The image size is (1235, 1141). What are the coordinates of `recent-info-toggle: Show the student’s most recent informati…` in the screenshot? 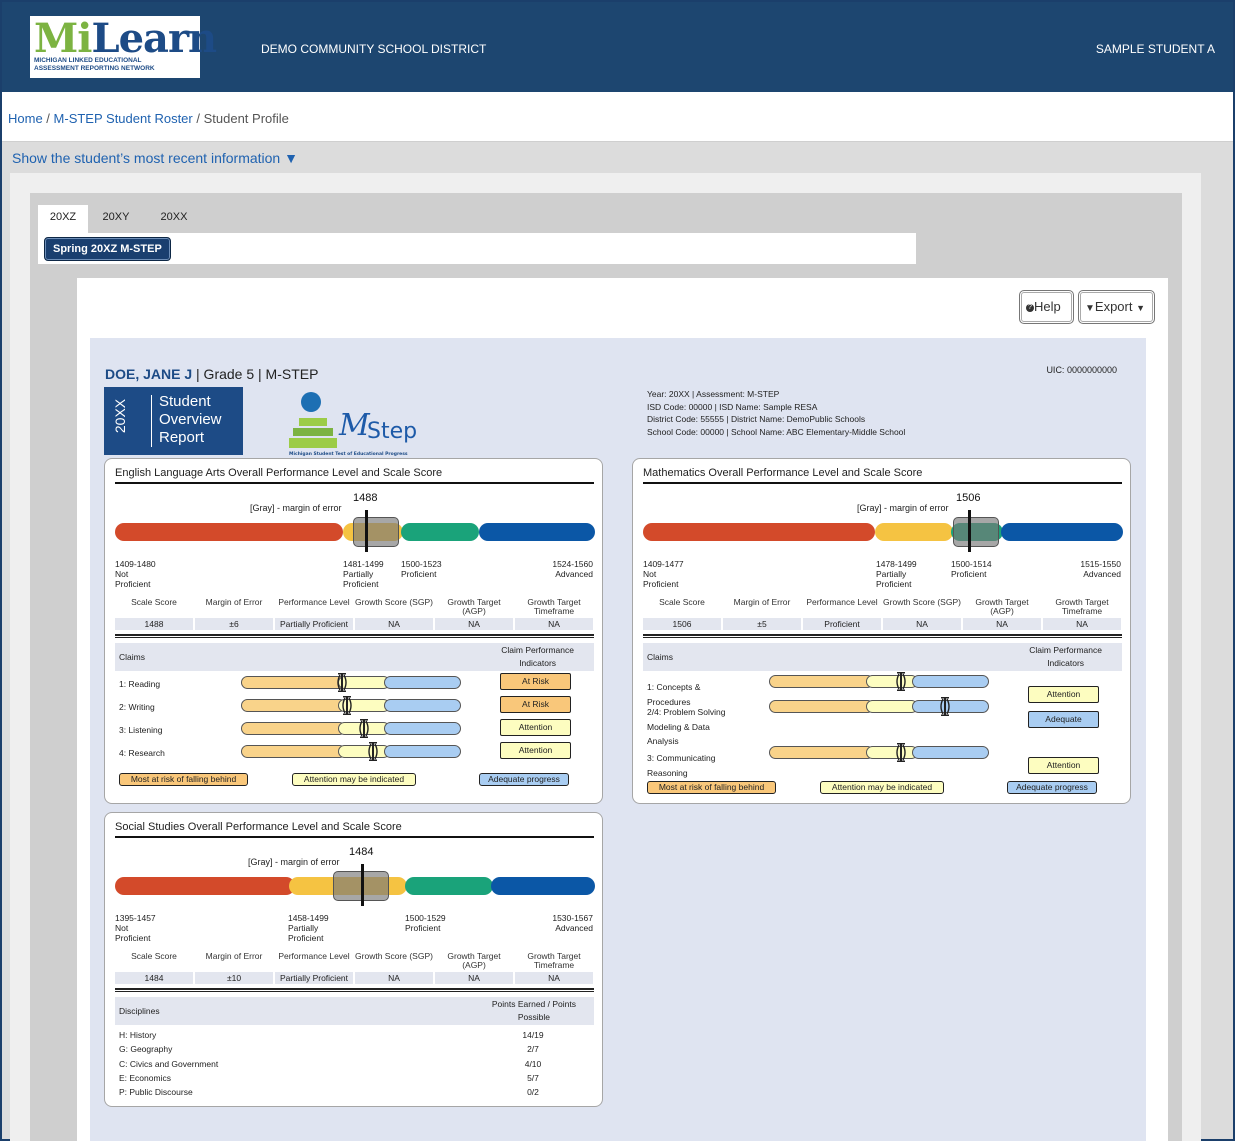 It's located at (155, 158).